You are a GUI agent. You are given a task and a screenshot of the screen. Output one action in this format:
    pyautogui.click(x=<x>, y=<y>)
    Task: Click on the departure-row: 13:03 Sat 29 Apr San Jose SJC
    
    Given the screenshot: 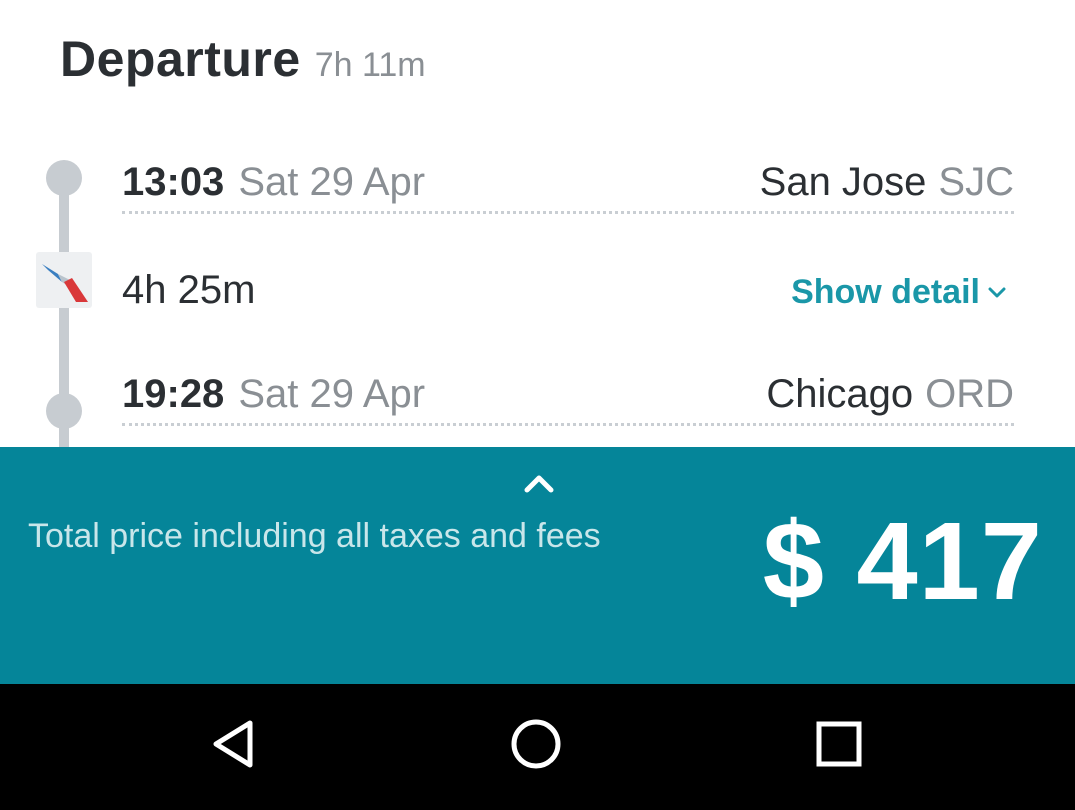 What is the action you would take?
    pyautogui.click(x=568, y=187)
    